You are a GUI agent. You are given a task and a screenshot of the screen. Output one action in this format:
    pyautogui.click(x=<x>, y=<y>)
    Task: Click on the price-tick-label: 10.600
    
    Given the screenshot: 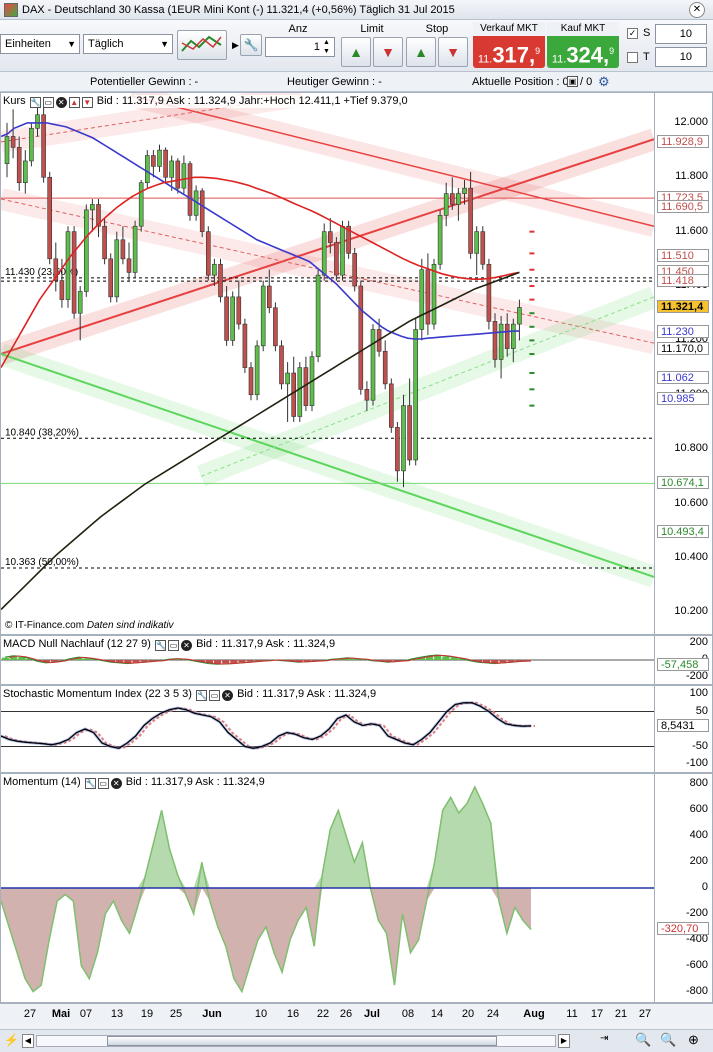 What is the action you would take?
    pyautogui.click(x=691, y=502)
    